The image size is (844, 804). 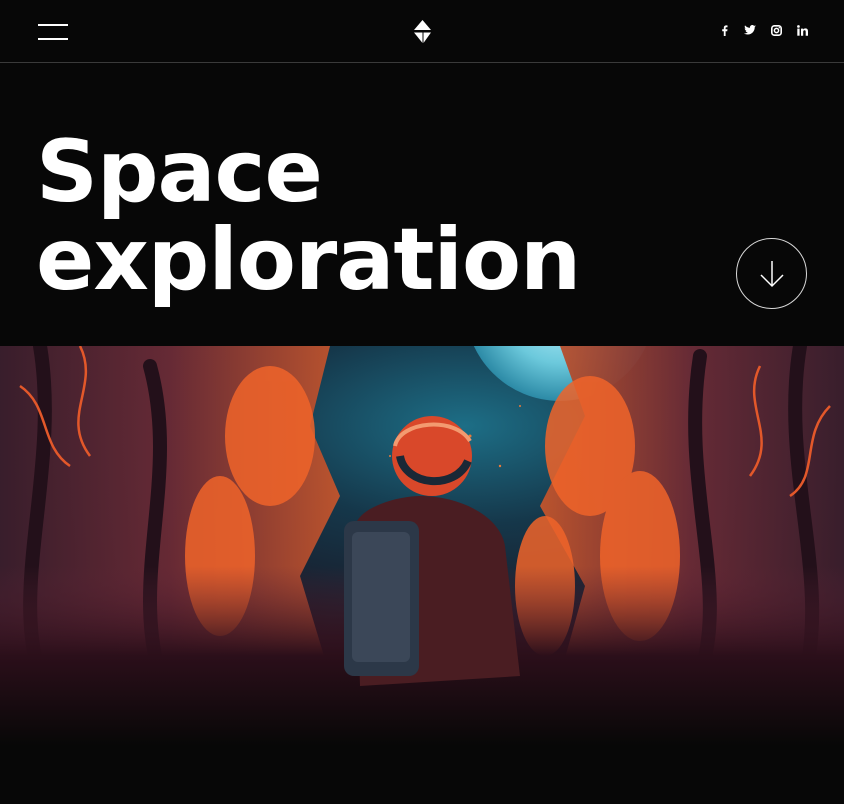 What do you see at coordinates (308, 260) in the screenshot?
I see `hero-title-line-2: exploration` at bounding box center [308, 260].